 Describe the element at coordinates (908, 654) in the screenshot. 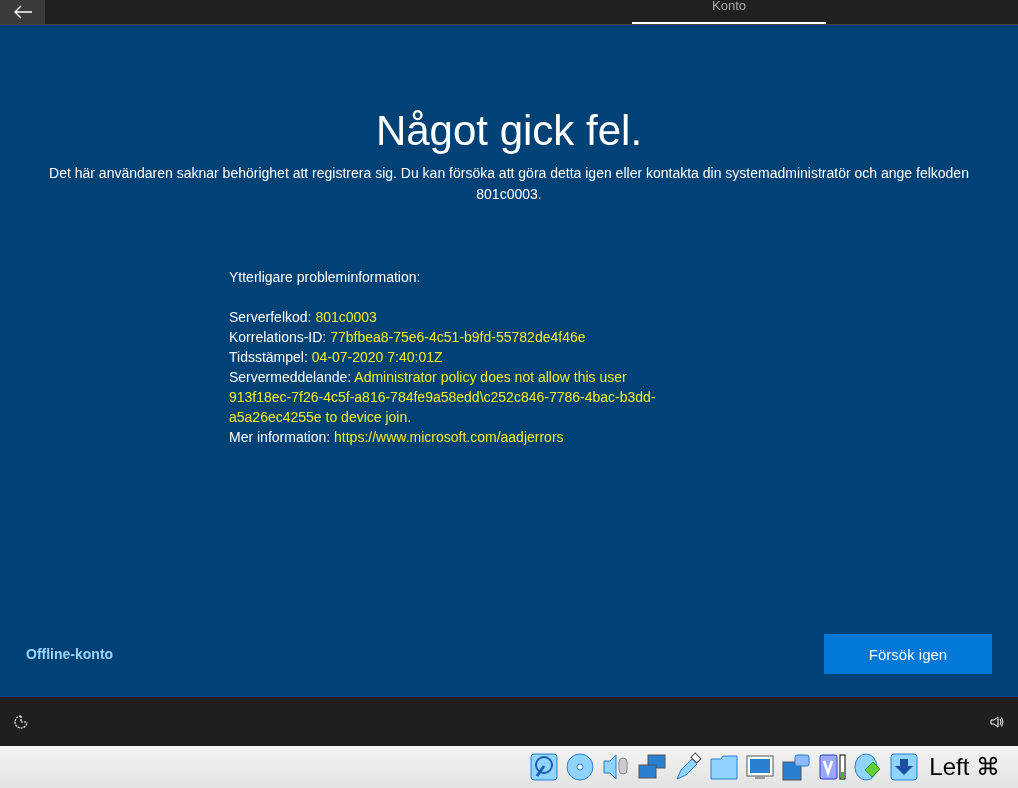

I see `retry-button: Försök igen` at that location.